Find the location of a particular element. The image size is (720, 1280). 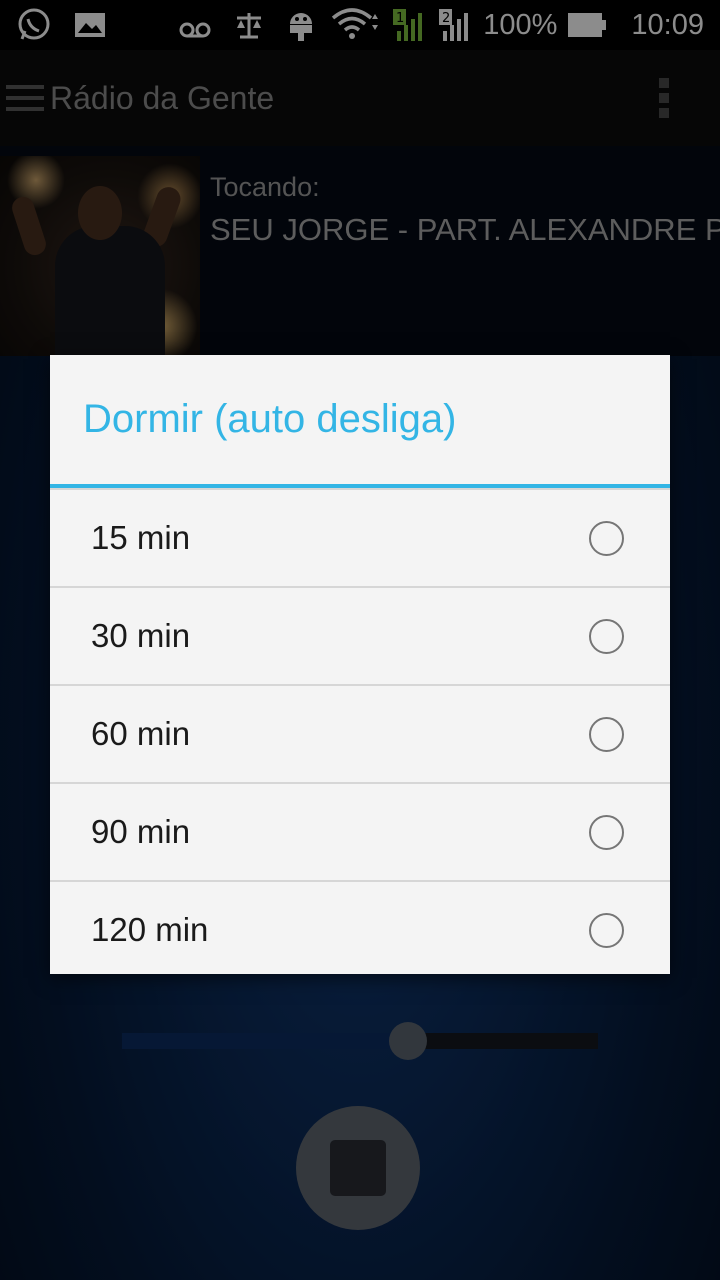

option-label: 15 min is located at coordinates (141, 537).